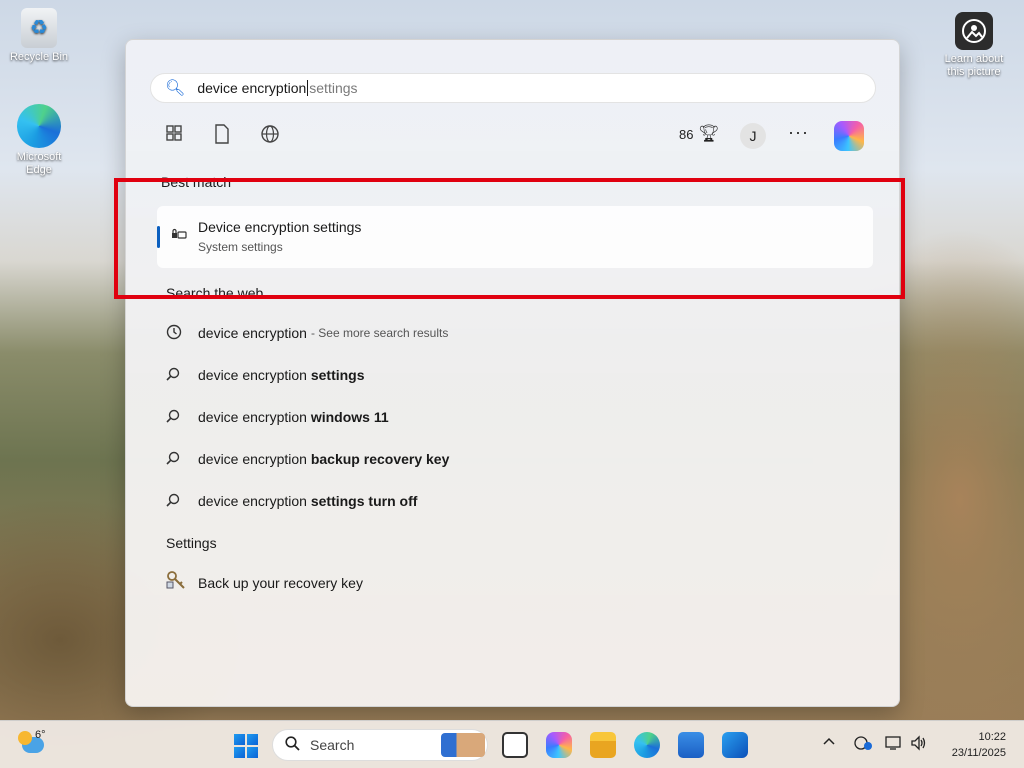 This screenshot has height=768, width=1024. I want to click on avatar: J, so click(753, 136).